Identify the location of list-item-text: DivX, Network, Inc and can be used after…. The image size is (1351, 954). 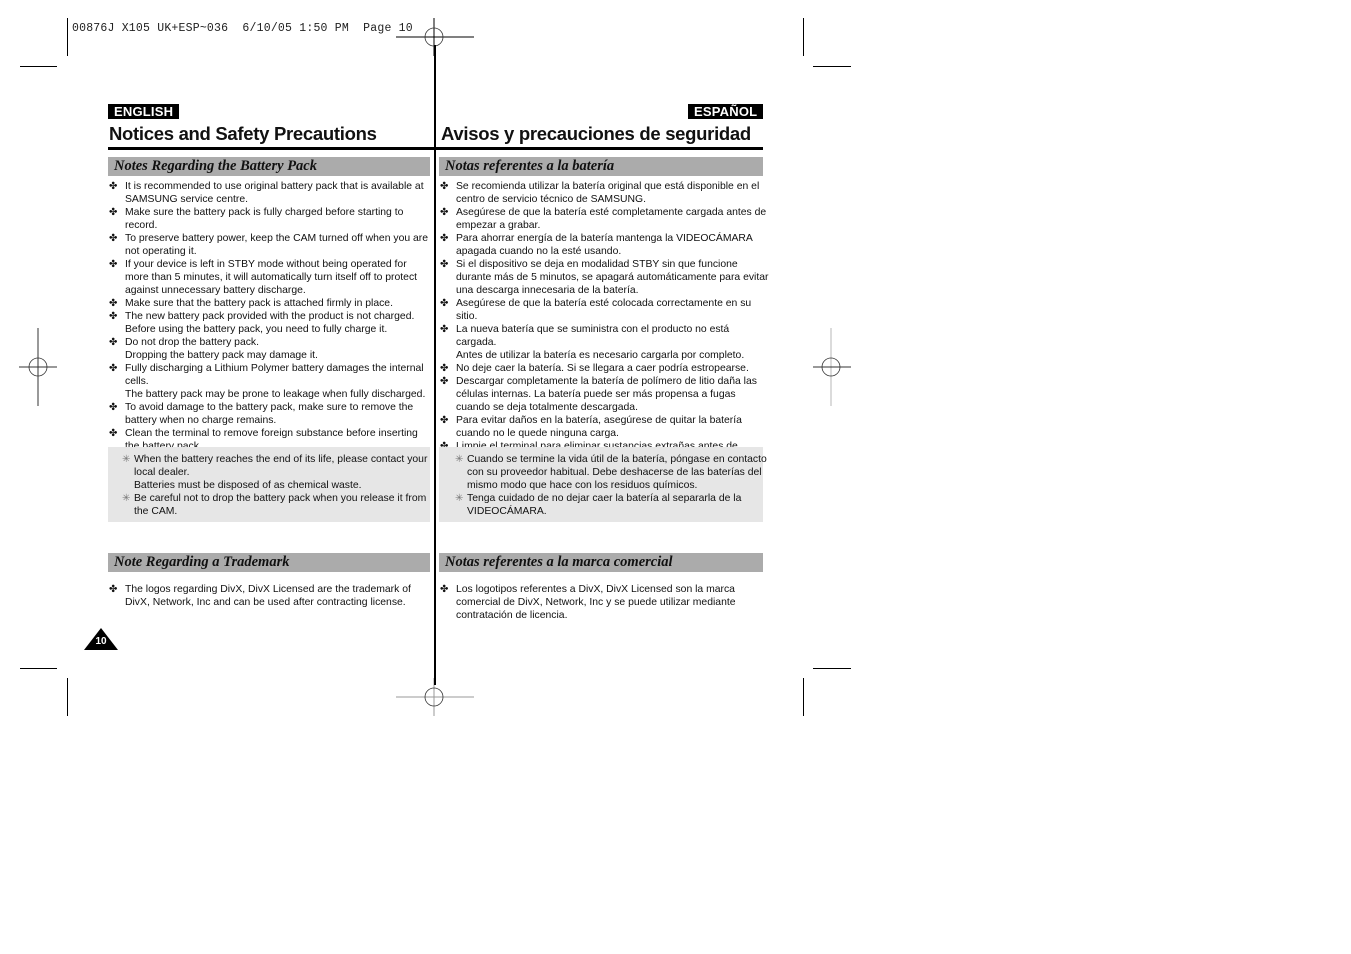
(265, 602).